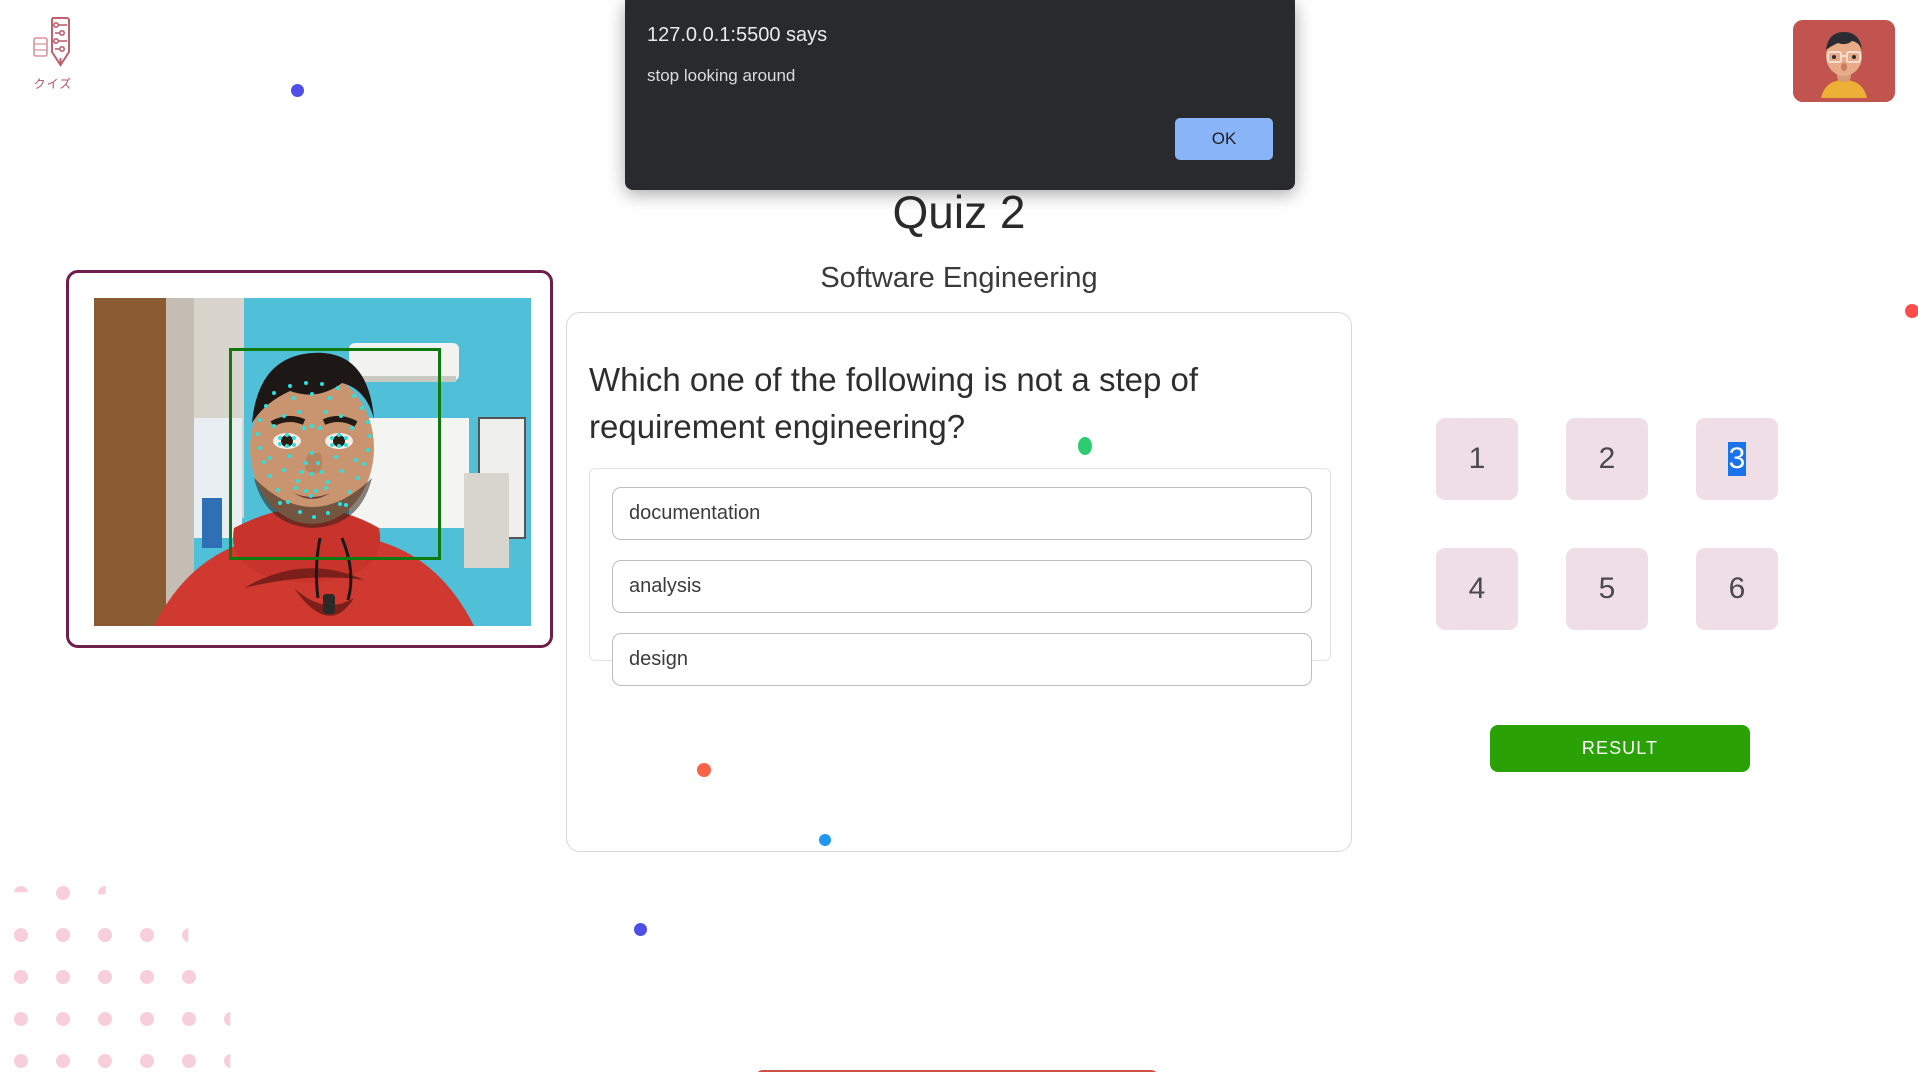 This screenshot has height=1072, width=1918. What do you see at coordinates (335, 454) in the screenshot?
I see `face-bounding-box` at bounding box center [335, 454].